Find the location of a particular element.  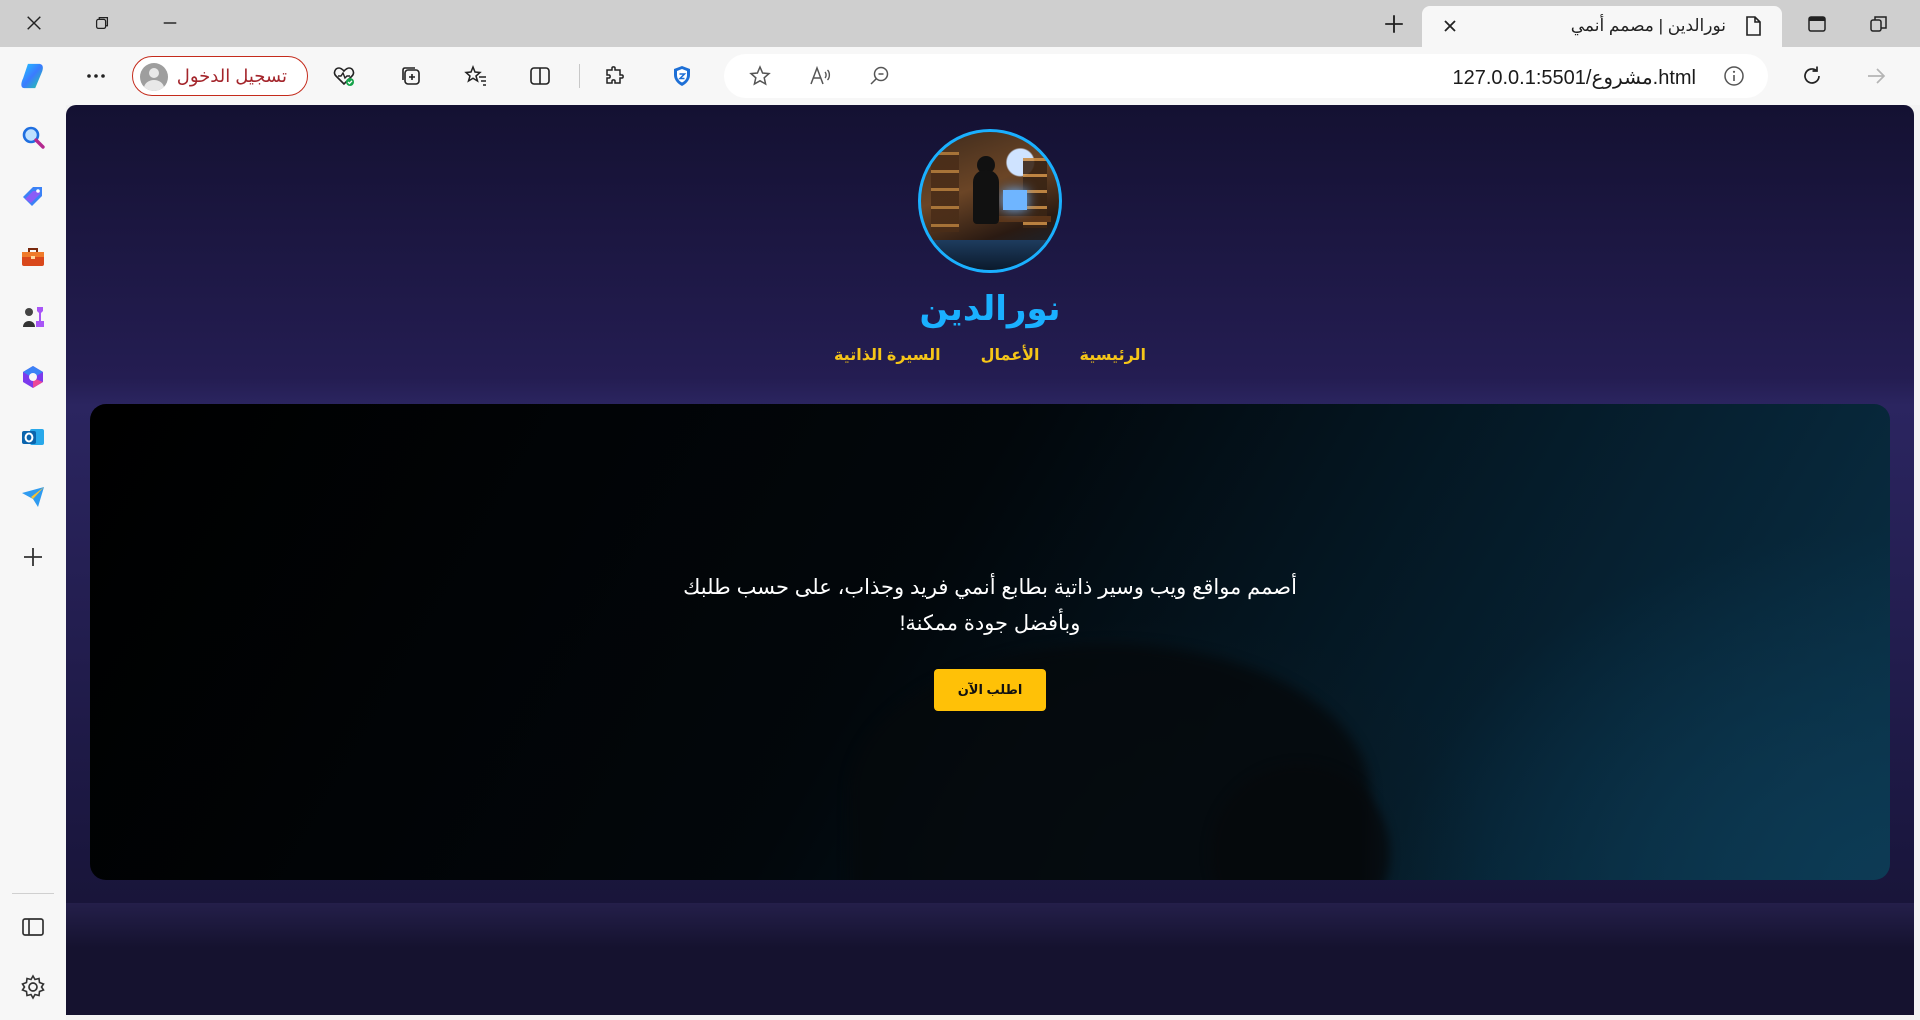

tab-actions-button is located at coordinates (1879, 24).